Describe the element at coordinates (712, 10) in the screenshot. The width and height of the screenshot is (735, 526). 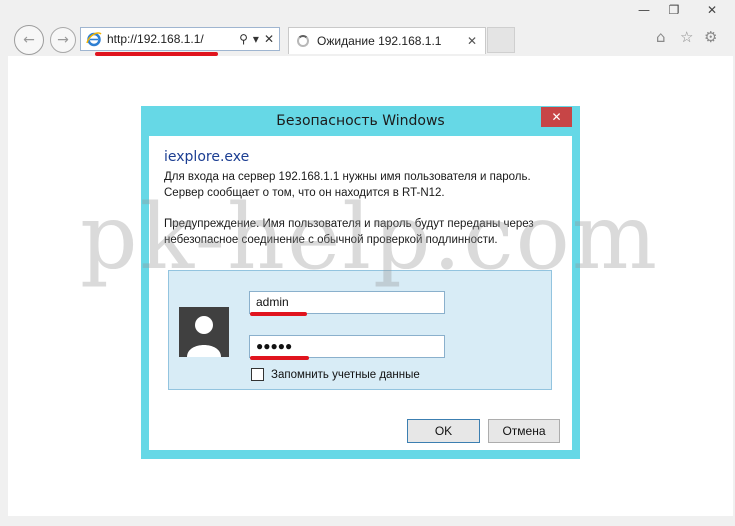
I see `window-close-icon: ✕` at that location.